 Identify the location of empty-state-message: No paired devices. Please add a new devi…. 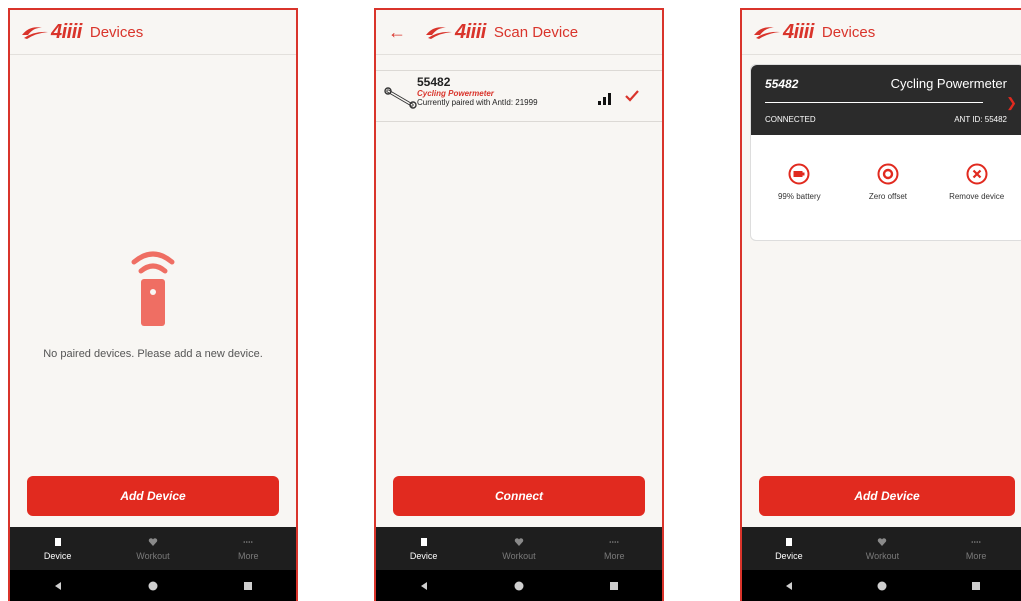
(153, 354).